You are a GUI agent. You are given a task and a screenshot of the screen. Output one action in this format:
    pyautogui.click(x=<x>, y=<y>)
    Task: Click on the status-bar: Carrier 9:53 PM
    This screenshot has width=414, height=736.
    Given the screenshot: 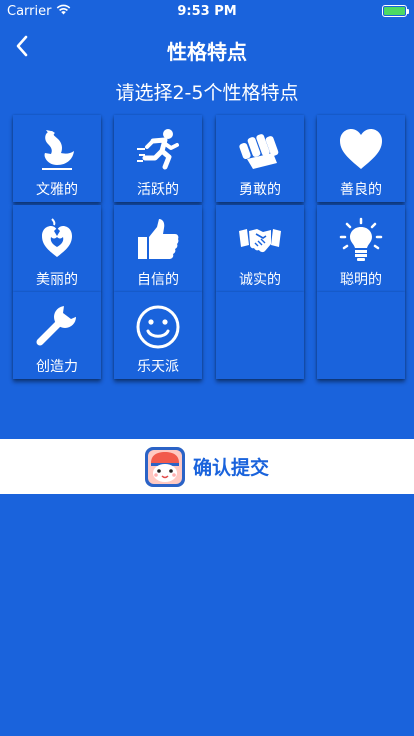 What is the action you would take?
    pyautogui.click(x=207, y=11)
    